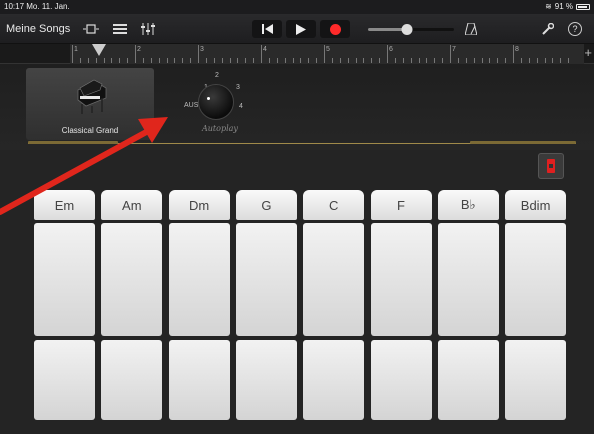 This screenshot has width=594, height=434. What do you see at coordinates (407, 29) in the screenshot?
I see `volume-knob` at bounding box center [407, 29].